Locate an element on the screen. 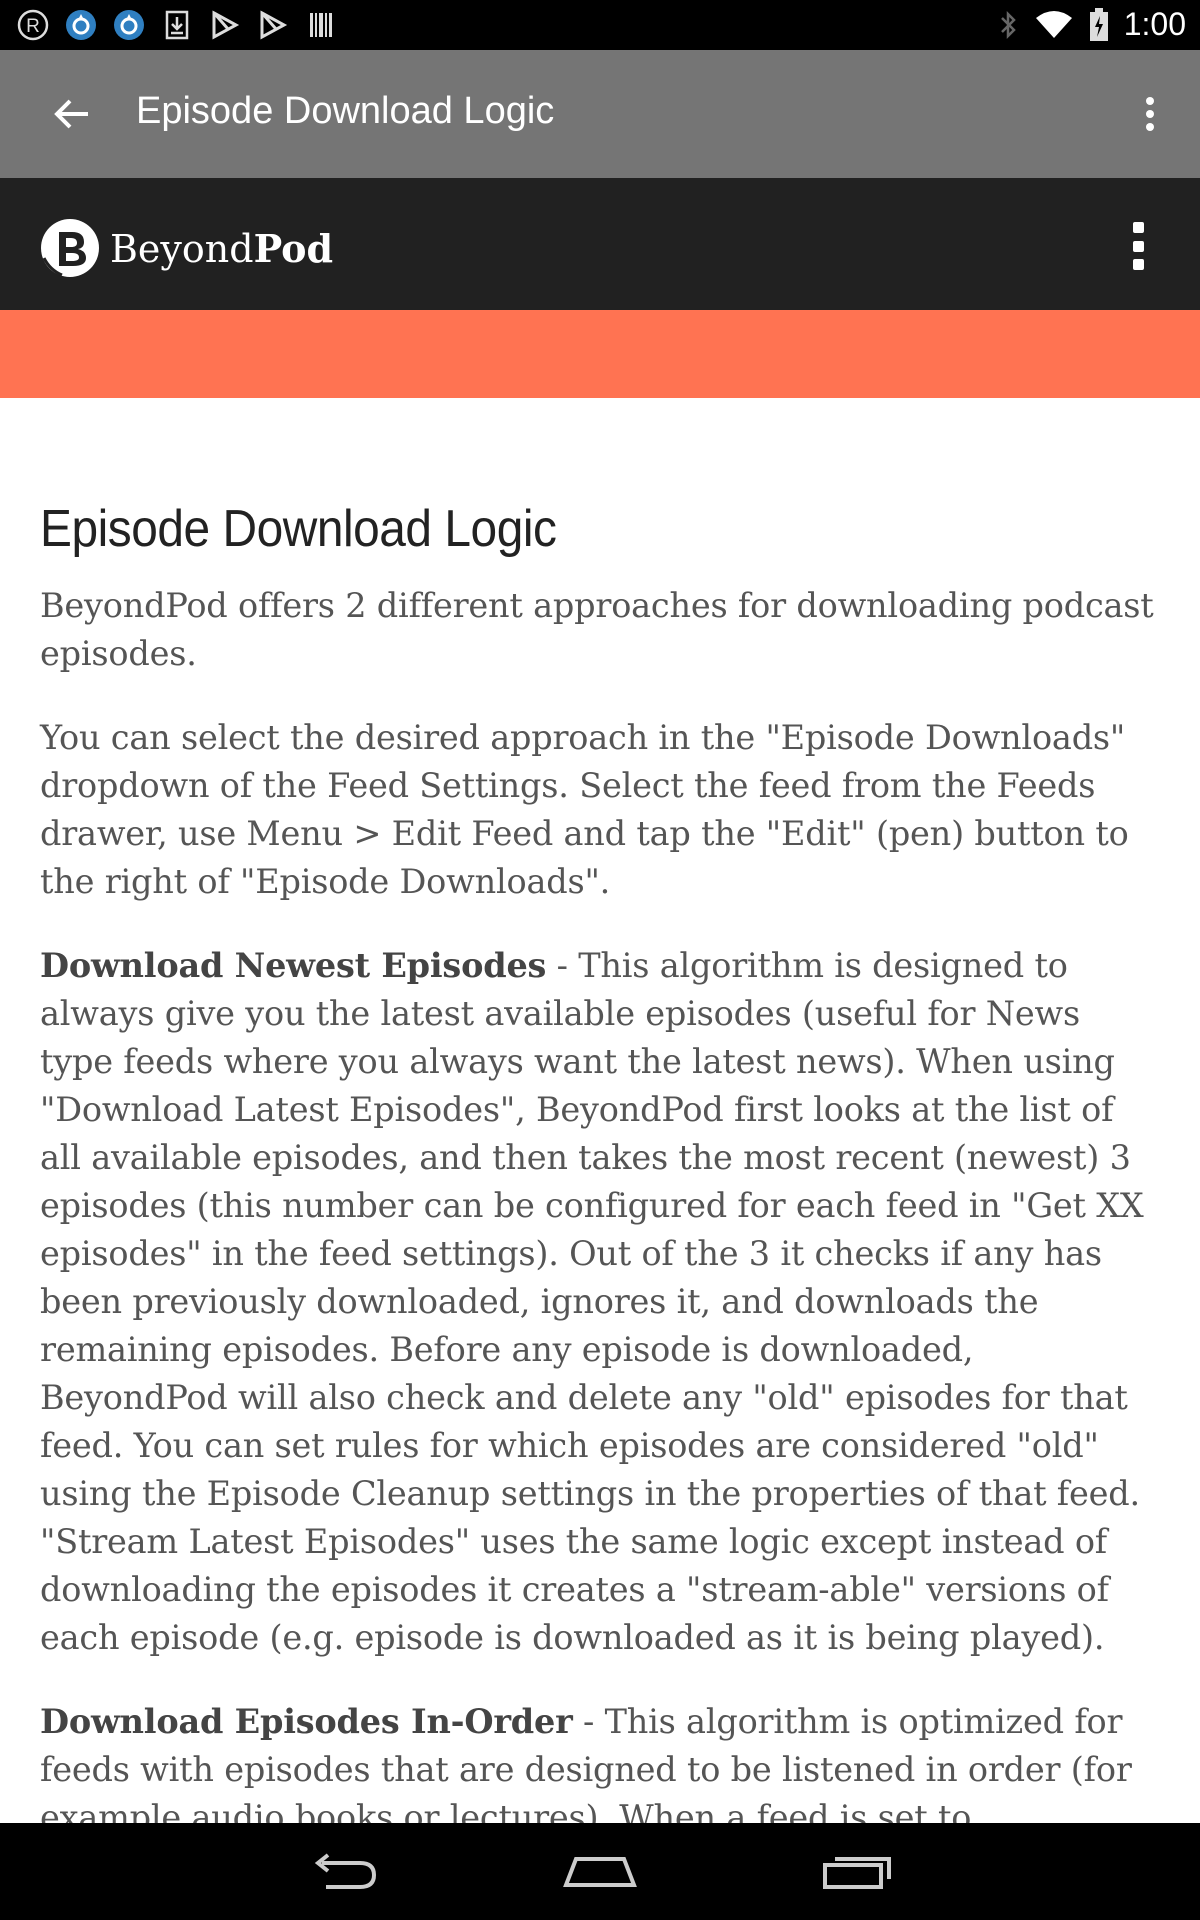 This screenshot has width=1200, height=1920. navigation-bar is located at coordinates (600, 1871).